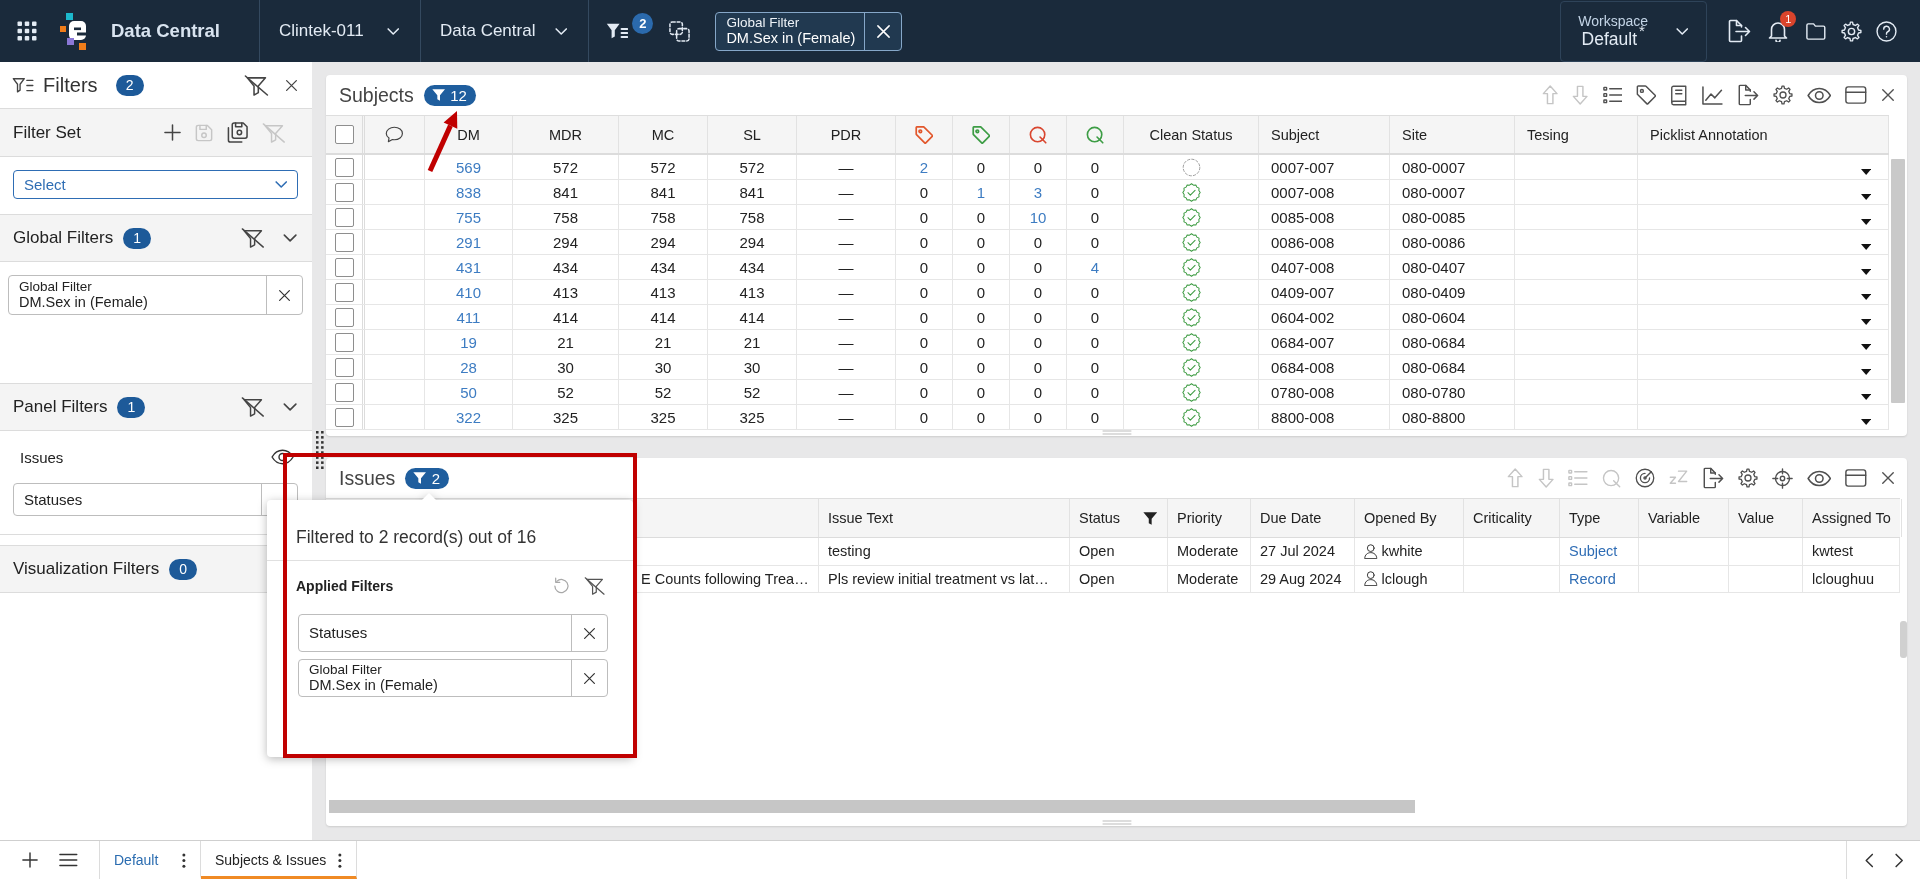 Image resolution: width=1920 pixels, height=879 pixels. Describe the element at coordinates (1038, 217) in the screenshot. I see `table-link: 10` at that location.